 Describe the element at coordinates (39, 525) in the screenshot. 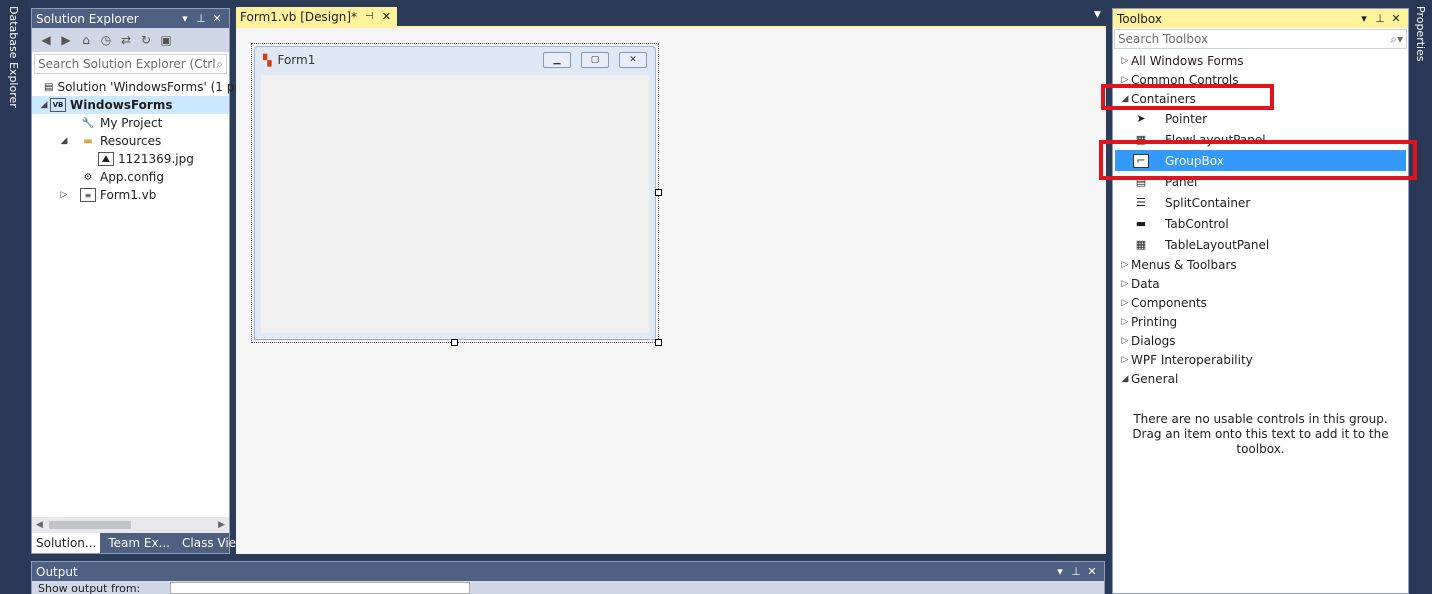

I see `scroll-left-icon: ◀` at that location.